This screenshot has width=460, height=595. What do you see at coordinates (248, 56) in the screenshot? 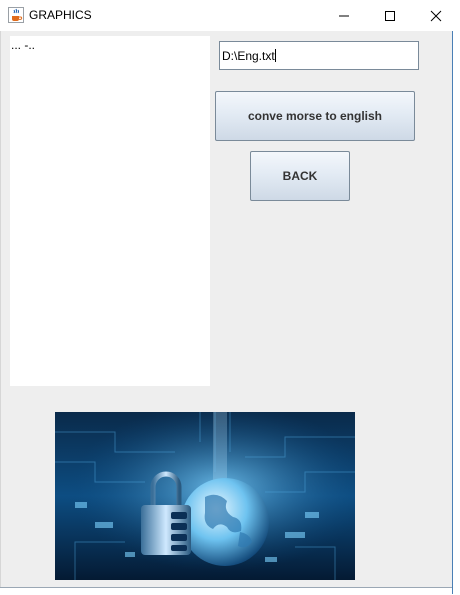
I see `file-path-value: D:\Eng.txt` at bounding box center [248, 56].